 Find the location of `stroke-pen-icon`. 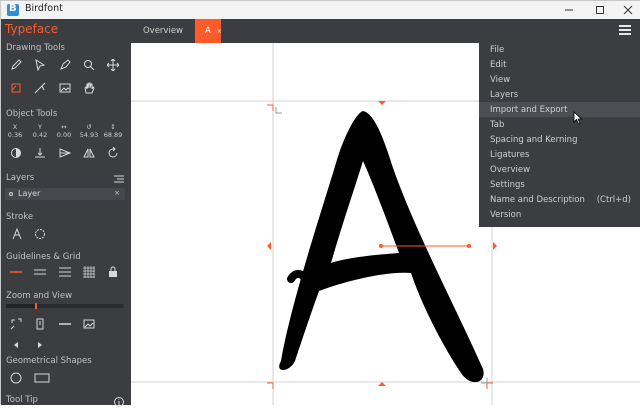

stroke-pen-icon is located at coordinates (17, 234).